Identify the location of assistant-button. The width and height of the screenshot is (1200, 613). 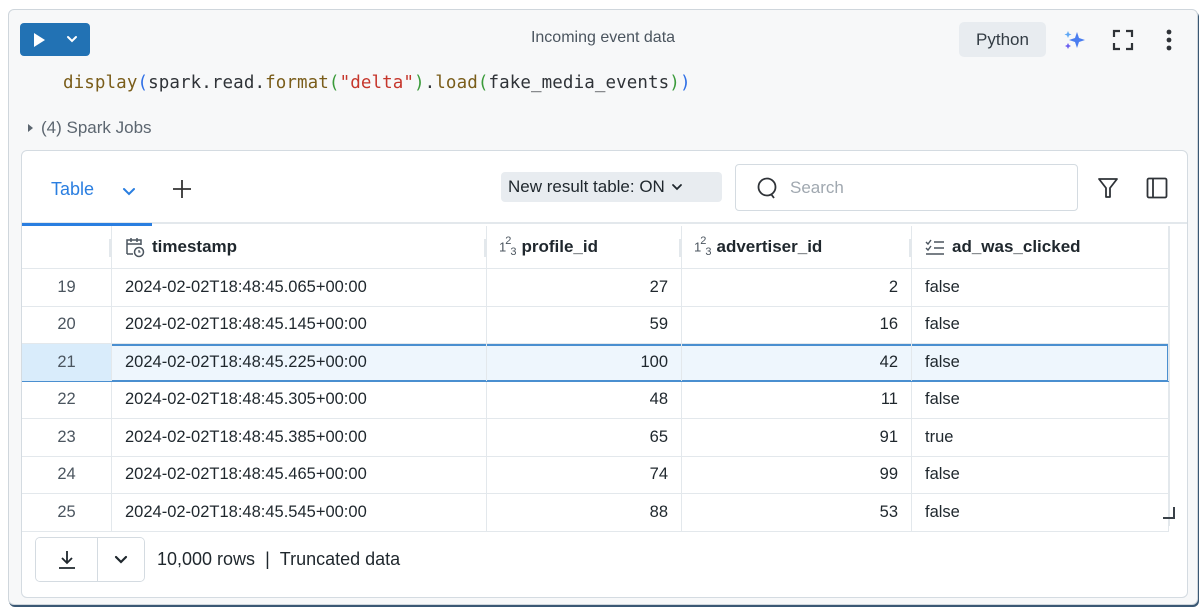
(1075, 40).